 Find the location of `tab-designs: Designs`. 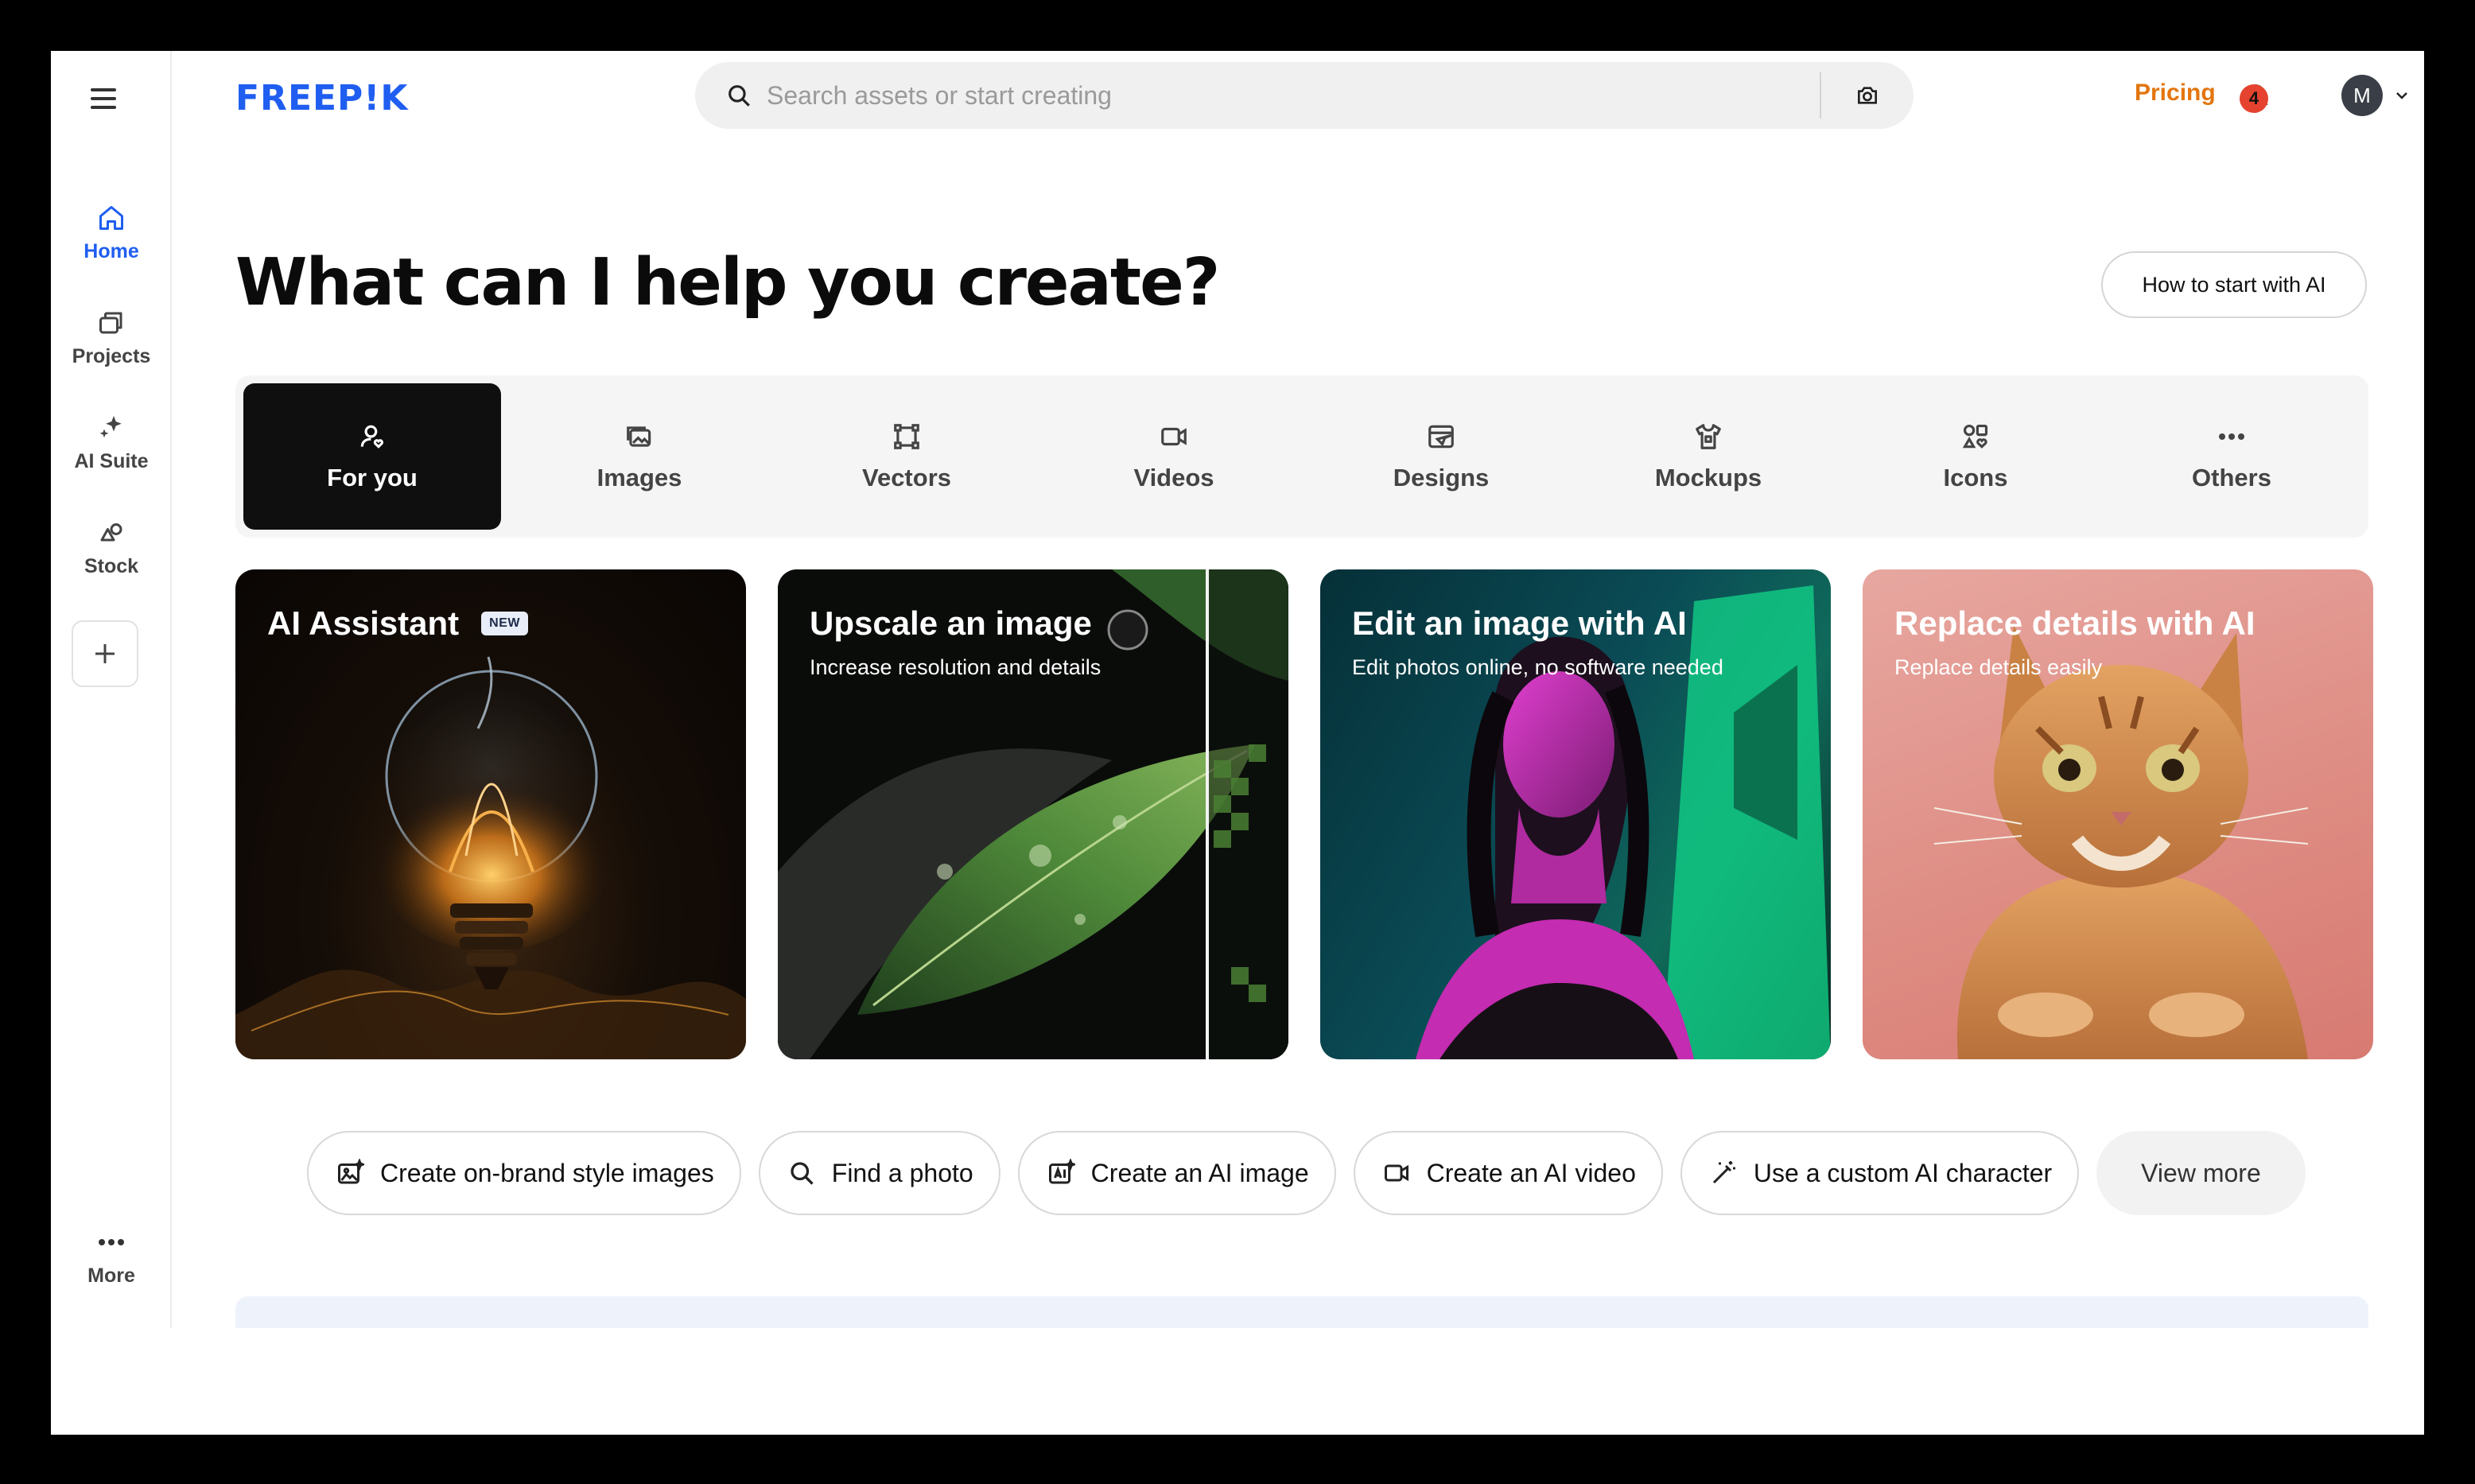

tab-designs: Designs is located at coordinates (1441, 456).